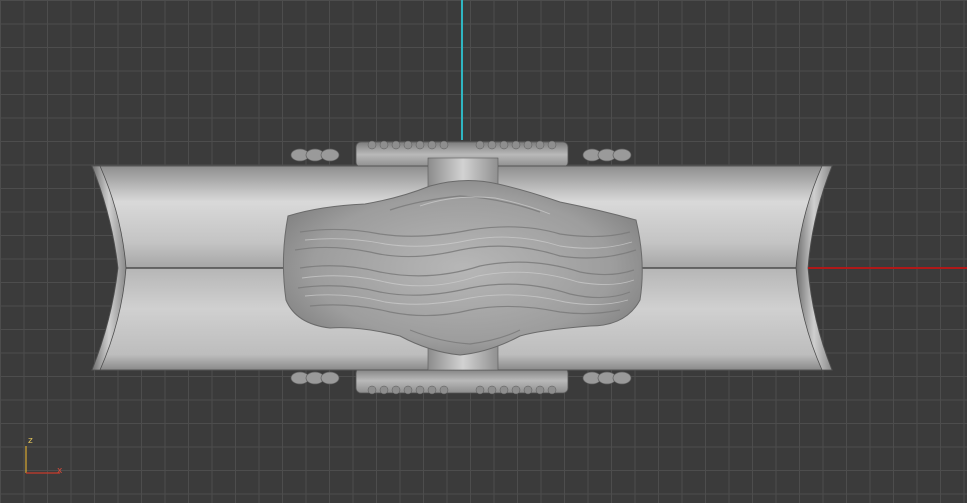 Image resolution: width=967 pixels, height=503 pixels. I want to click on bottom-collar, so click(462, 381).